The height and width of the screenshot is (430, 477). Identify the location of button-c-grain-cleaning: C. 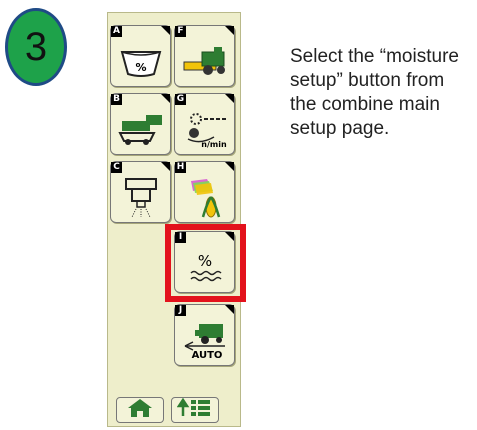
(140, 192).